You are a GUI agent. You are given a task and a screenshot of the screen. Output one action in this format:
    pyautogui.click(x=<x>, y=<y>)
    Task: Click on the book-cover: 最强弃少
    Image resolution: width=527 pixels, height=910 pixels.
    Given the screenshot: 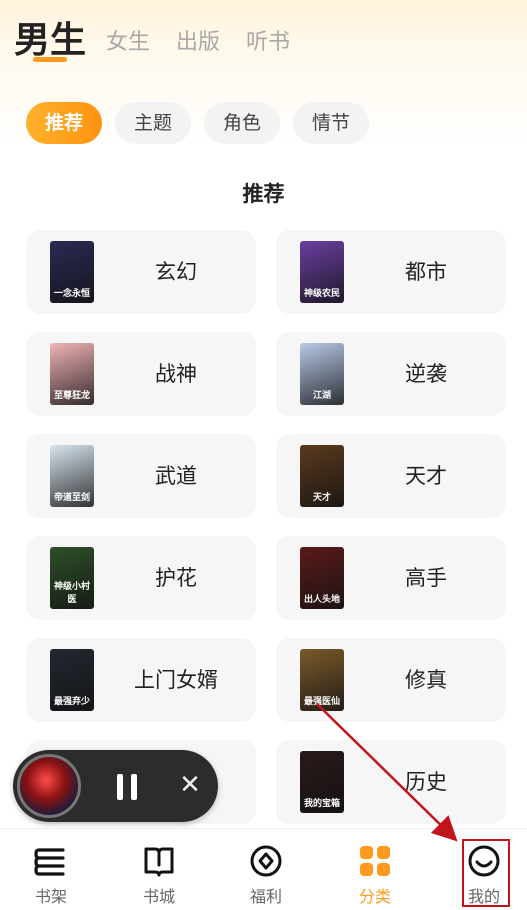 What is the action you would take?
    pyautogui.click(x=72, y=680)
    